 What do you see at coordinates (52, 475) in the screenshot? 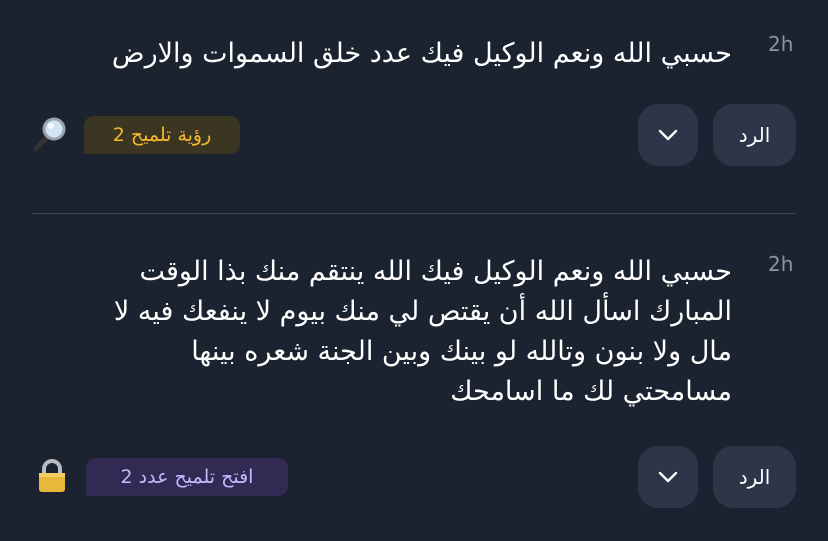
I see `lock-icon` at bounding box center [52, 475].